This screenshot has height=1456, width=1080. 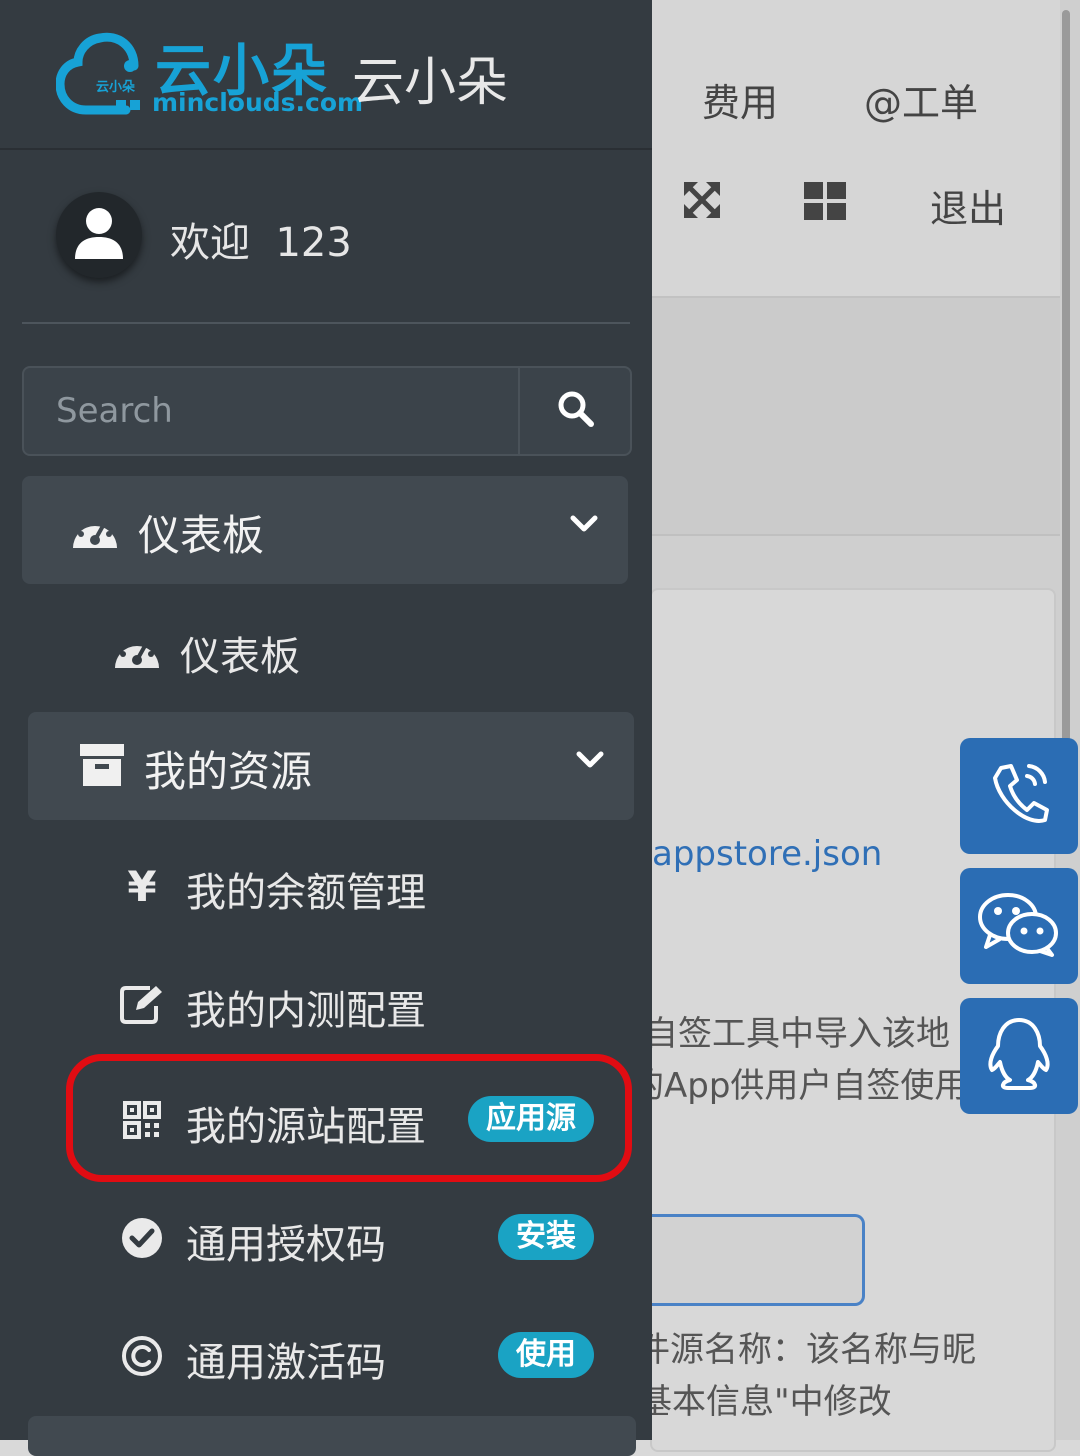 I want to click on help-text-line: 基本信息"中修改, so click(x=765, y=1402).